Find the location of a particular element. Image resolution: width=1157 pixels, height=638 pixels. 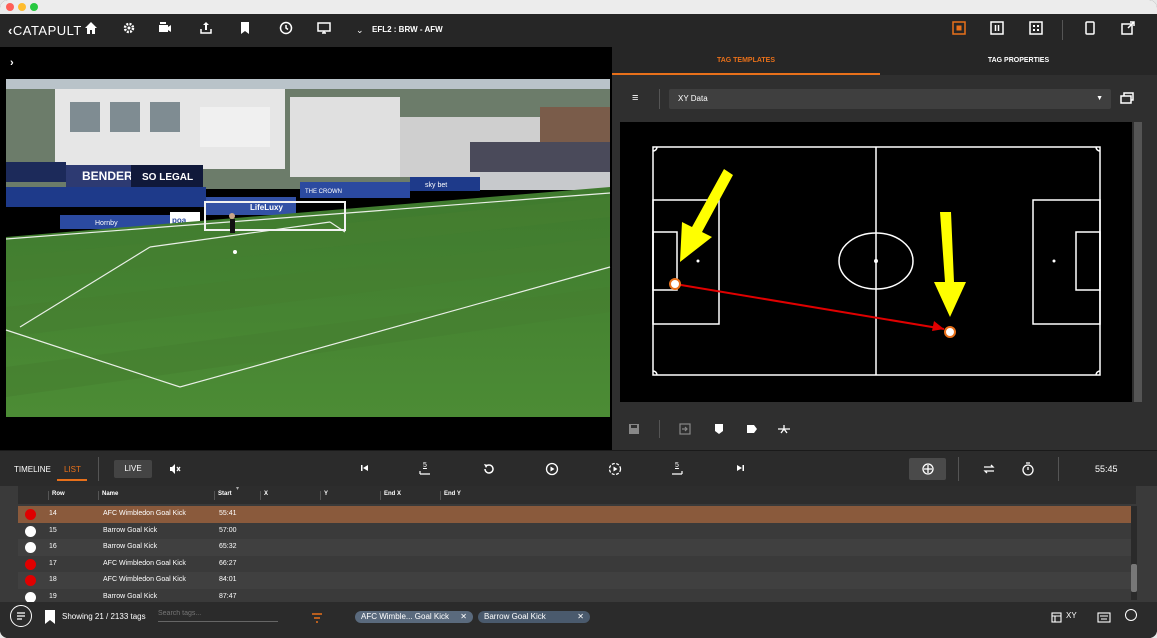

column-name: Name is located at coordinates (108, 495).